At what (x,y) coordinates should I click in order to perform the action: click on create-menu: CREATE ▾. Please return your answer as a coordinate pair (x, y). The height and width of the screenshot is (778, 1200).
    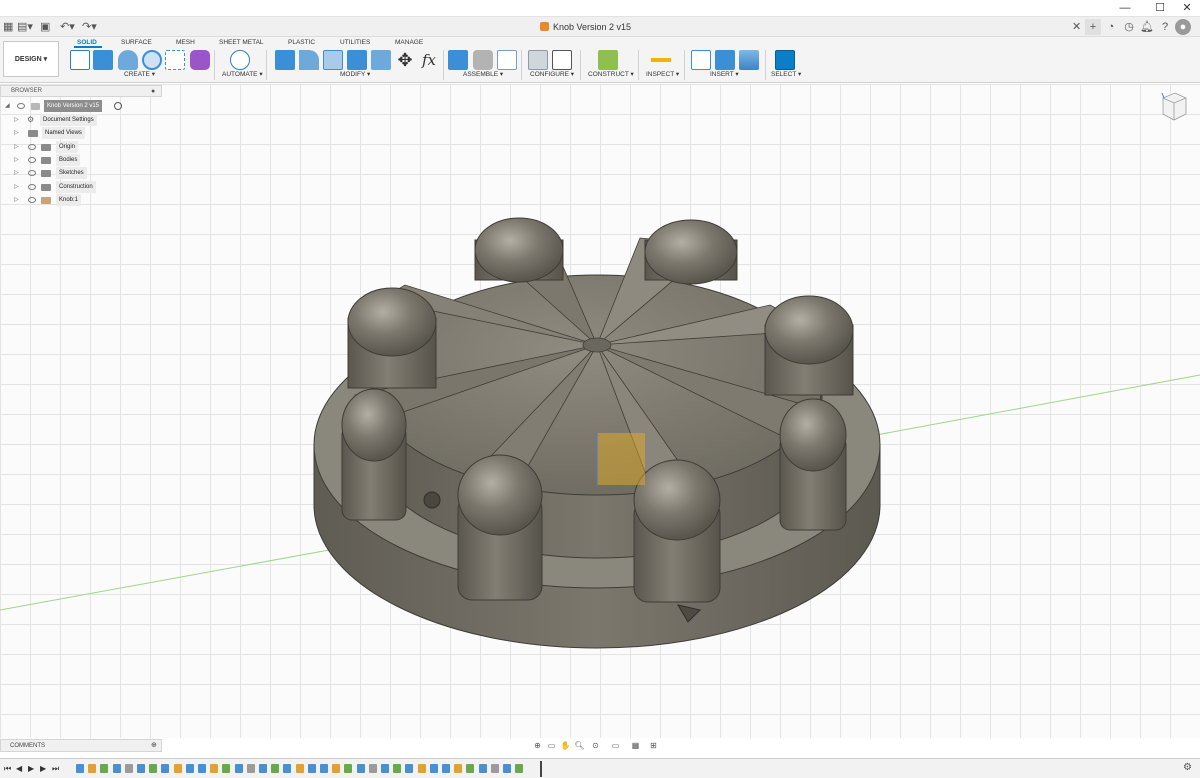
    Looking at the image, I should click on (139, 75).